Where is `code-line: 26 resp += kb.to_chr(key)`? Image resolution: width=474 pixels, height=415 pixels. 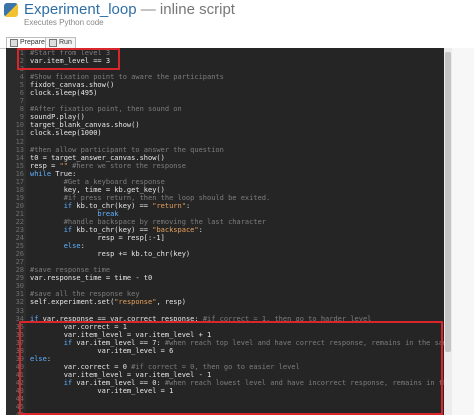
code-line: 26 resp += kb.to_chr(key) is located at coordinates (225, 254).